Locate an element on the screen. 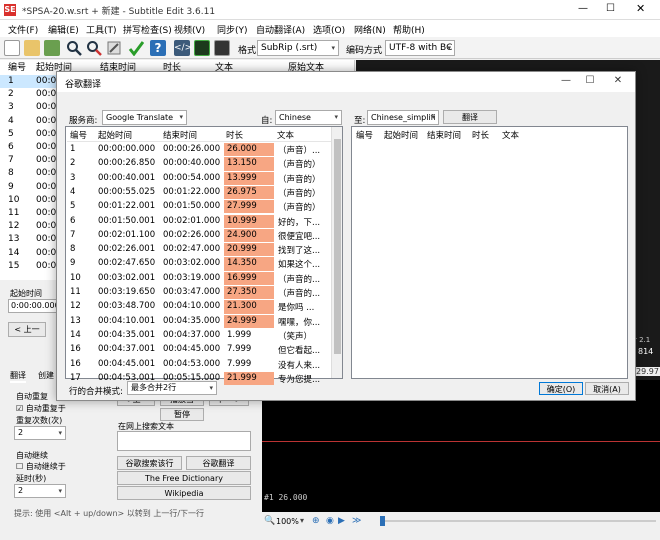  replace-icon is located at coordinates (94, 48).